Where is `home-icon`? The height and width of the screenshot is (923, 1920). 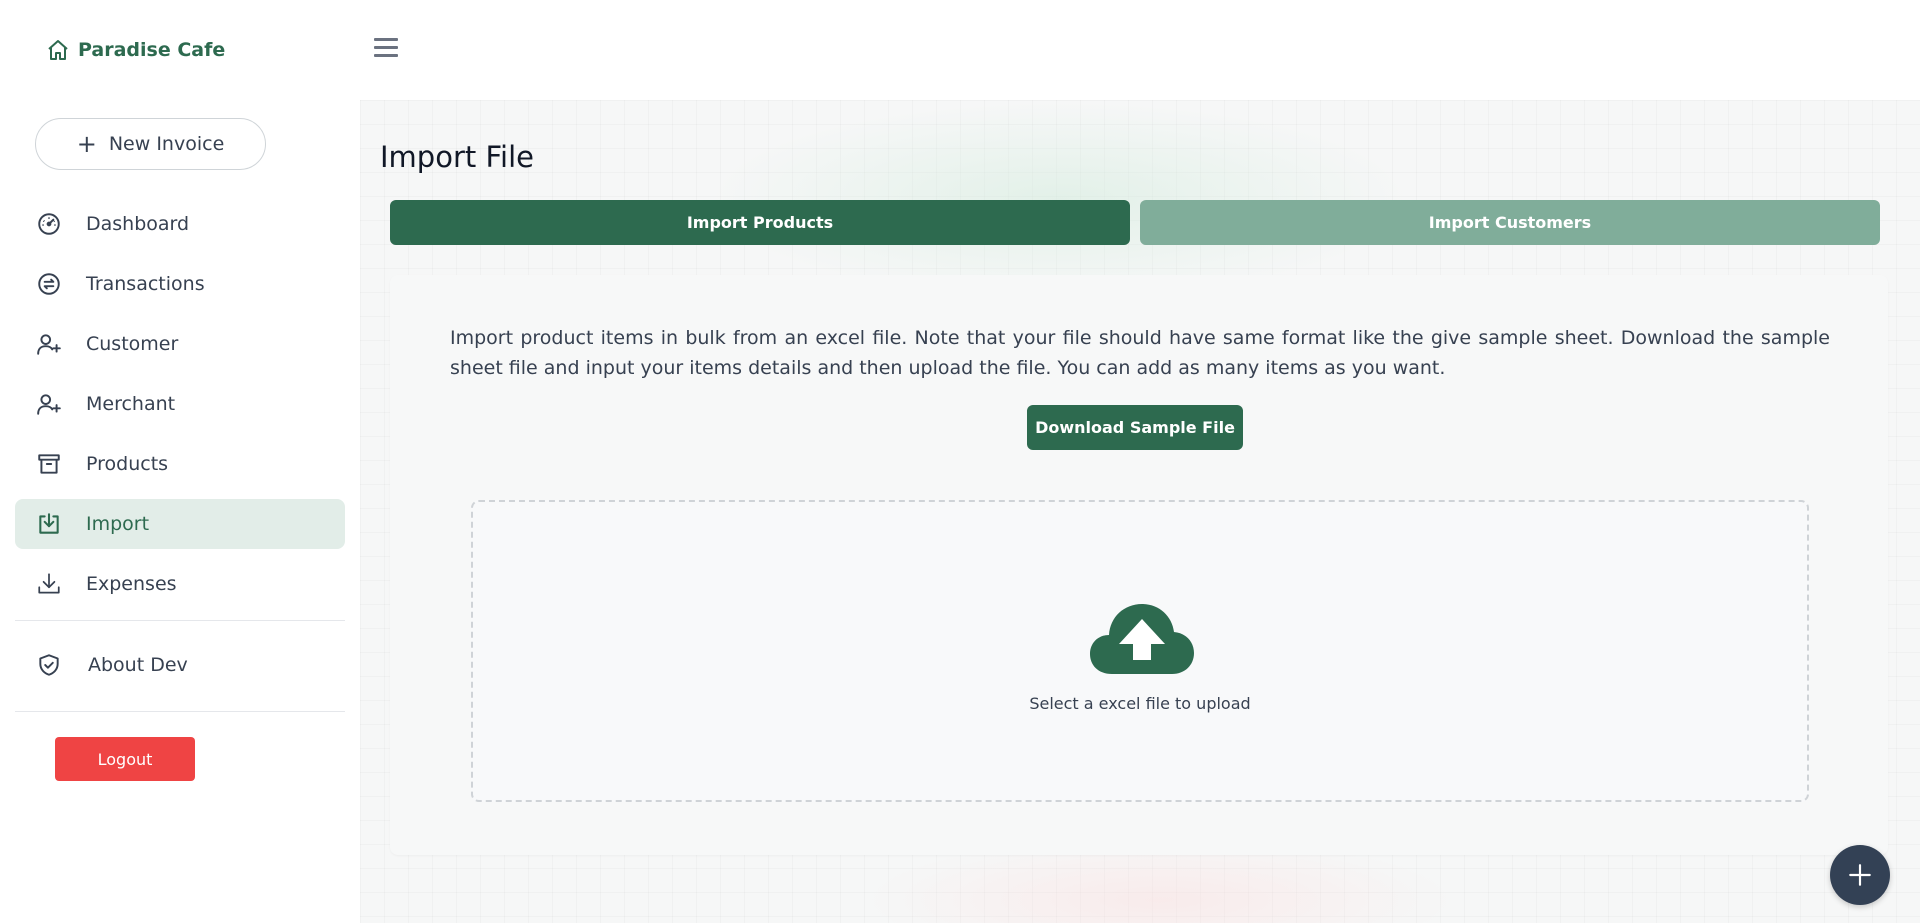 home-icon is located at coordinates (58, 50).